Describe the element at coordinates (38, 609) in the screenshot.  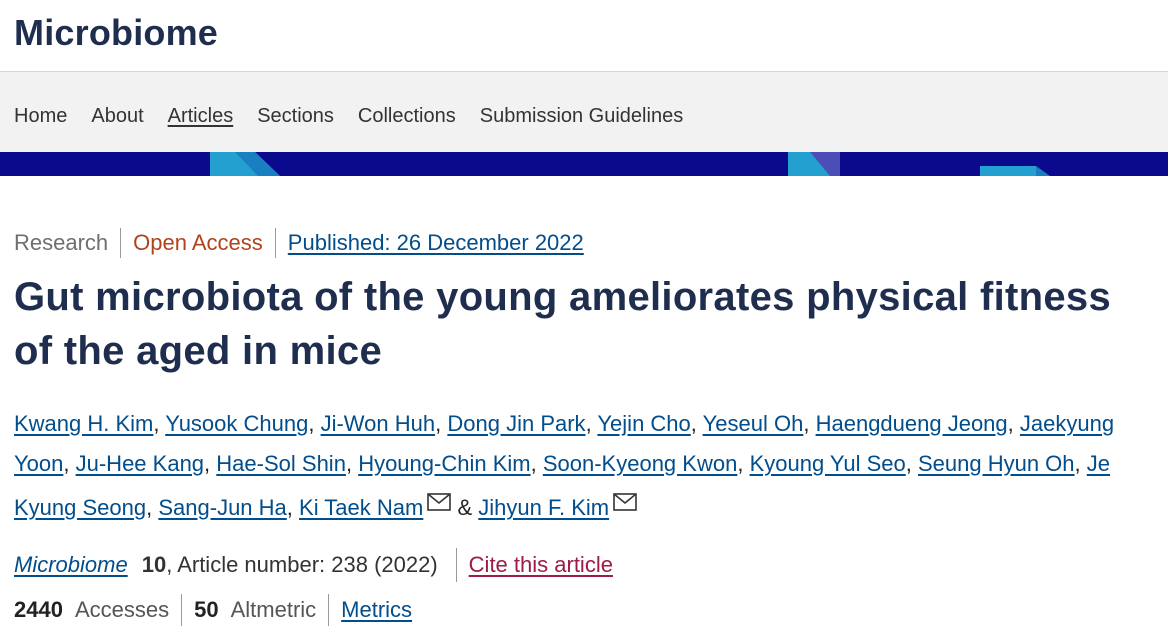
I see `accesses-count: 2440` at that location.